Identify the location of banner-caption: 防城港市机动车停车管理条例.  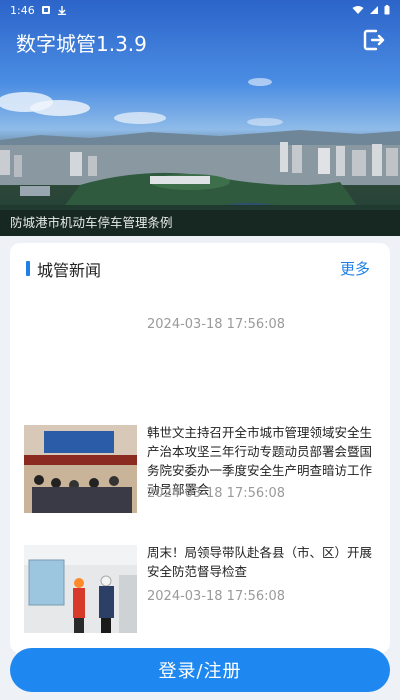
(200, 223).